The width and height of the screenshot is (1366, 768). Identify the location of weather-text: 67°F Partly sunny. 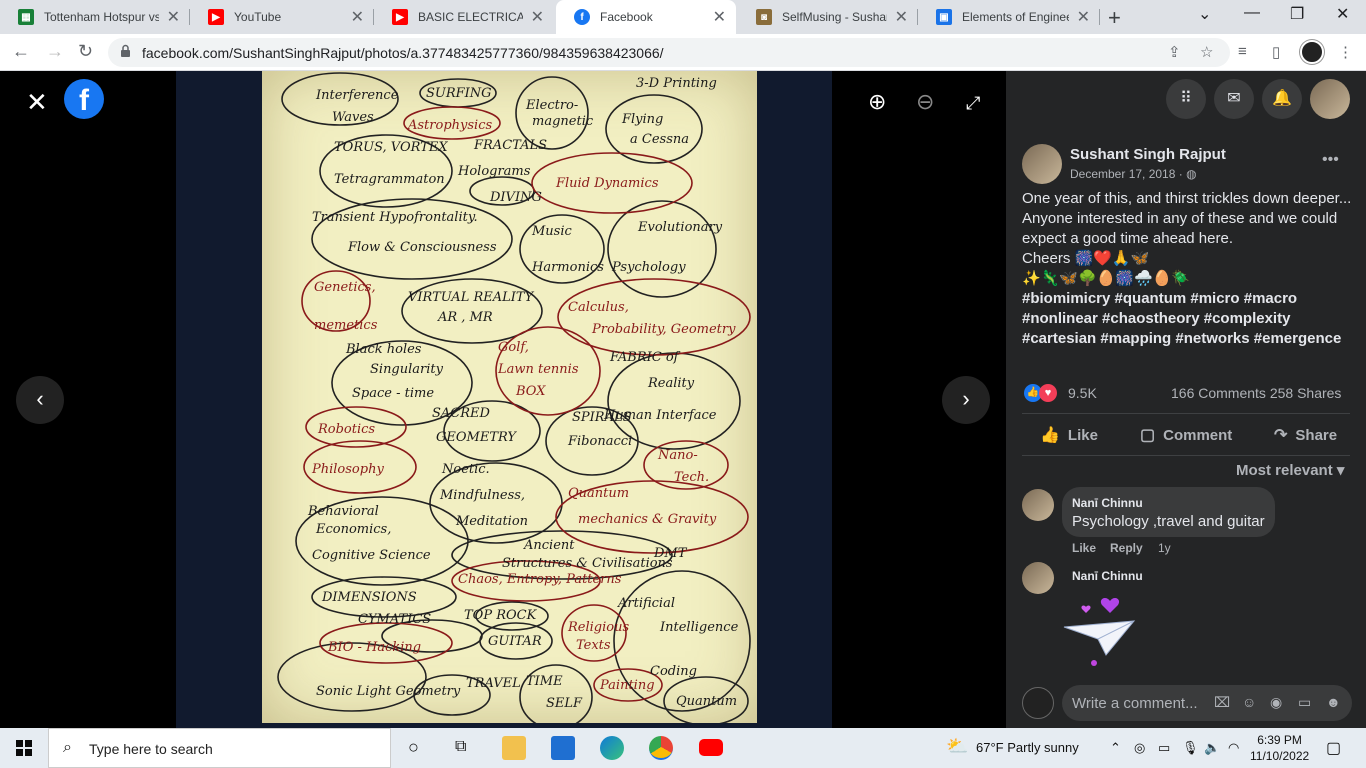
(1027, 747).